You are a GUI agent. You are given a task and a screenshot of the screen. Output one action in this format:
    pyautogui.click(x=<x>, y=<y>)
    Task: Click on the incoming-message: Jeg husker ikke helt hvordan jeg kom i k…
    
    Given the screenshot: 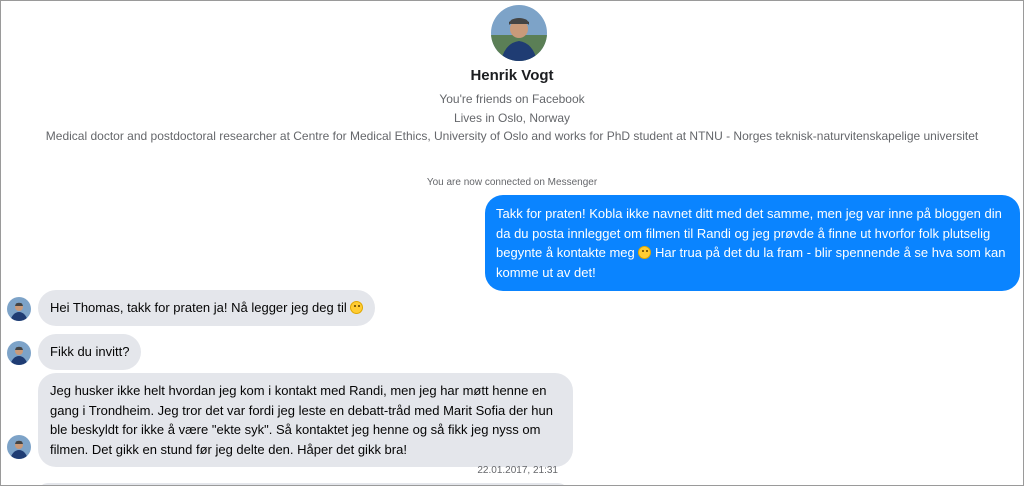 What is the action you would take?
    pyautogui.click(x=305, y=420)
    